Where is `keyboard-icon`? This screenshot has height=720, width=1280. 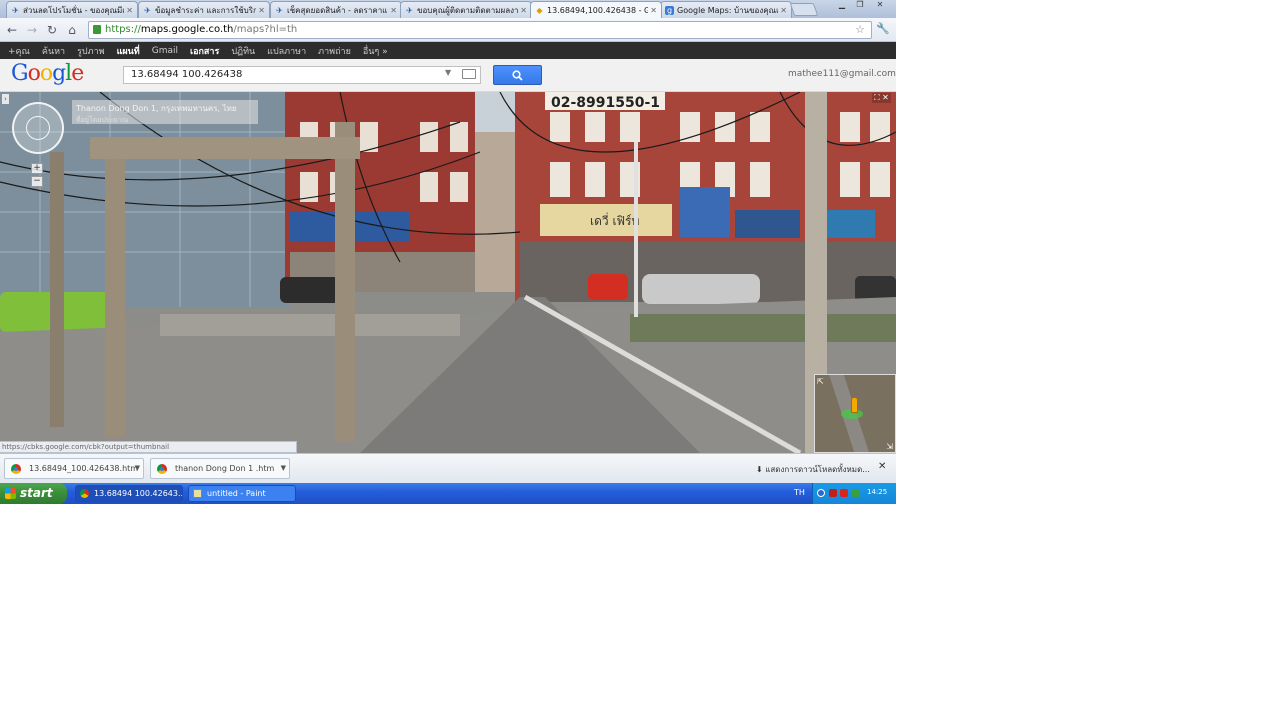
keyboard-icon is located at coordinates (469, 74).